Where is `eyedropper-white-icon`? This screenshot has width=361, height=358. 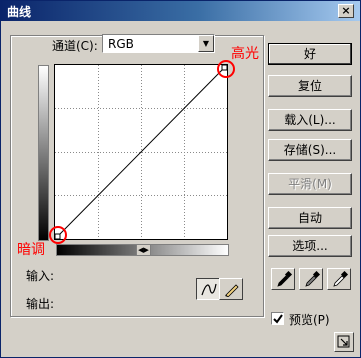
eyedropper-white-icon is located at coordinates (341, 279).